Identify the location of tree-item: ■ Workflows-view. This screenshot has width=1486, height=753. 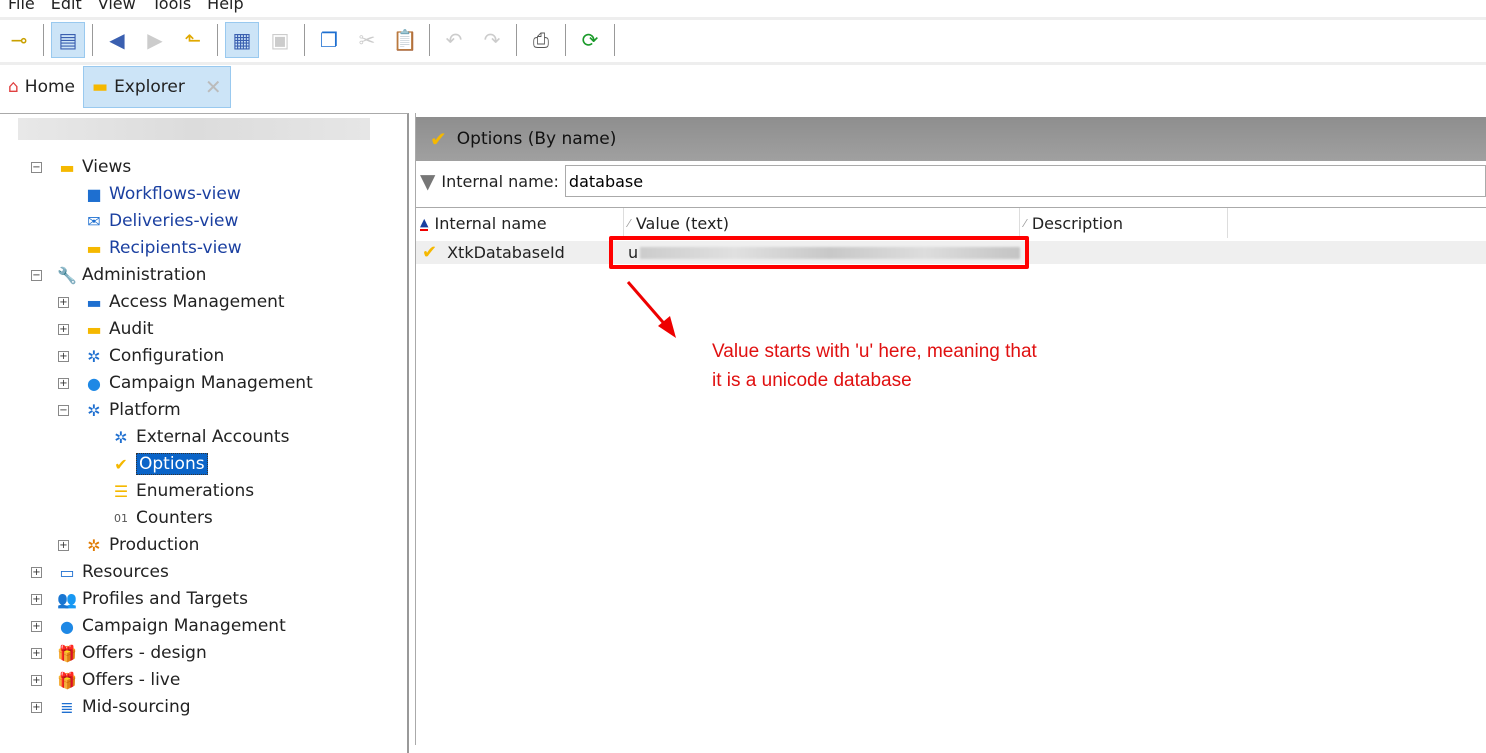
(161, 194).